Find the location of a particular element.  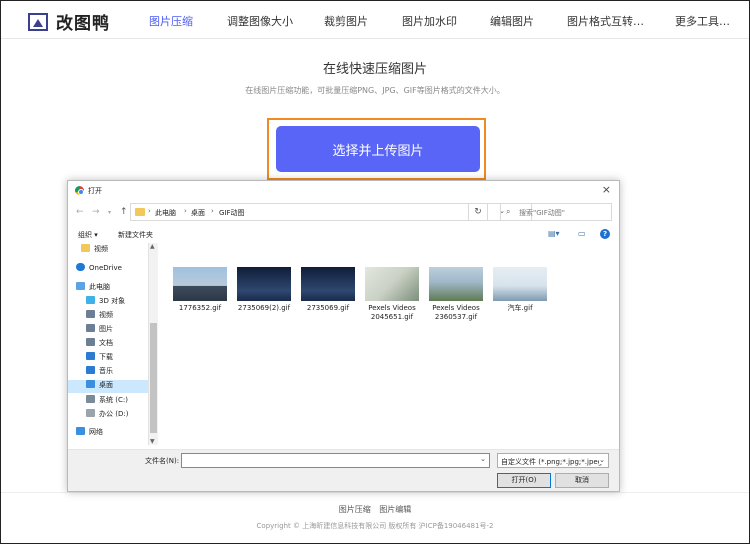

organize-button: 组织 ▾ is located at coordinates (88, 235).